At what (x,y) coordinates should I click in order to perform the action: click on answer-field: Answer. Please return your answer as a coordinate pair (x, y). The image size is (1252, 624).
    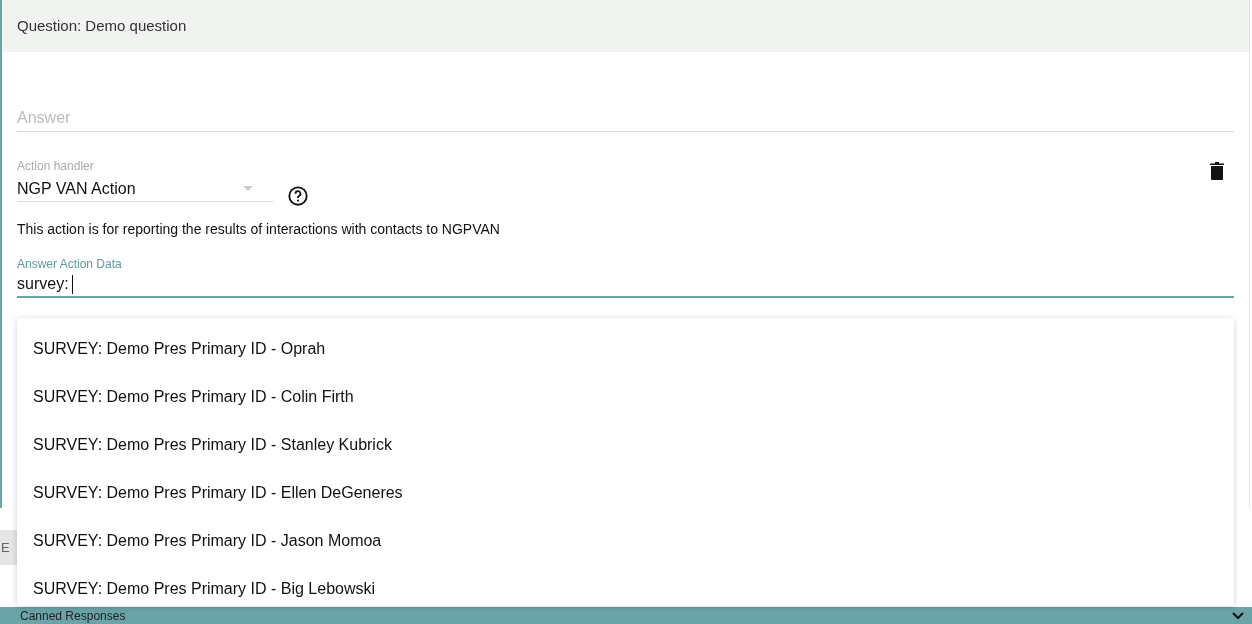
    Looking at the image, I should click on (625, 118).